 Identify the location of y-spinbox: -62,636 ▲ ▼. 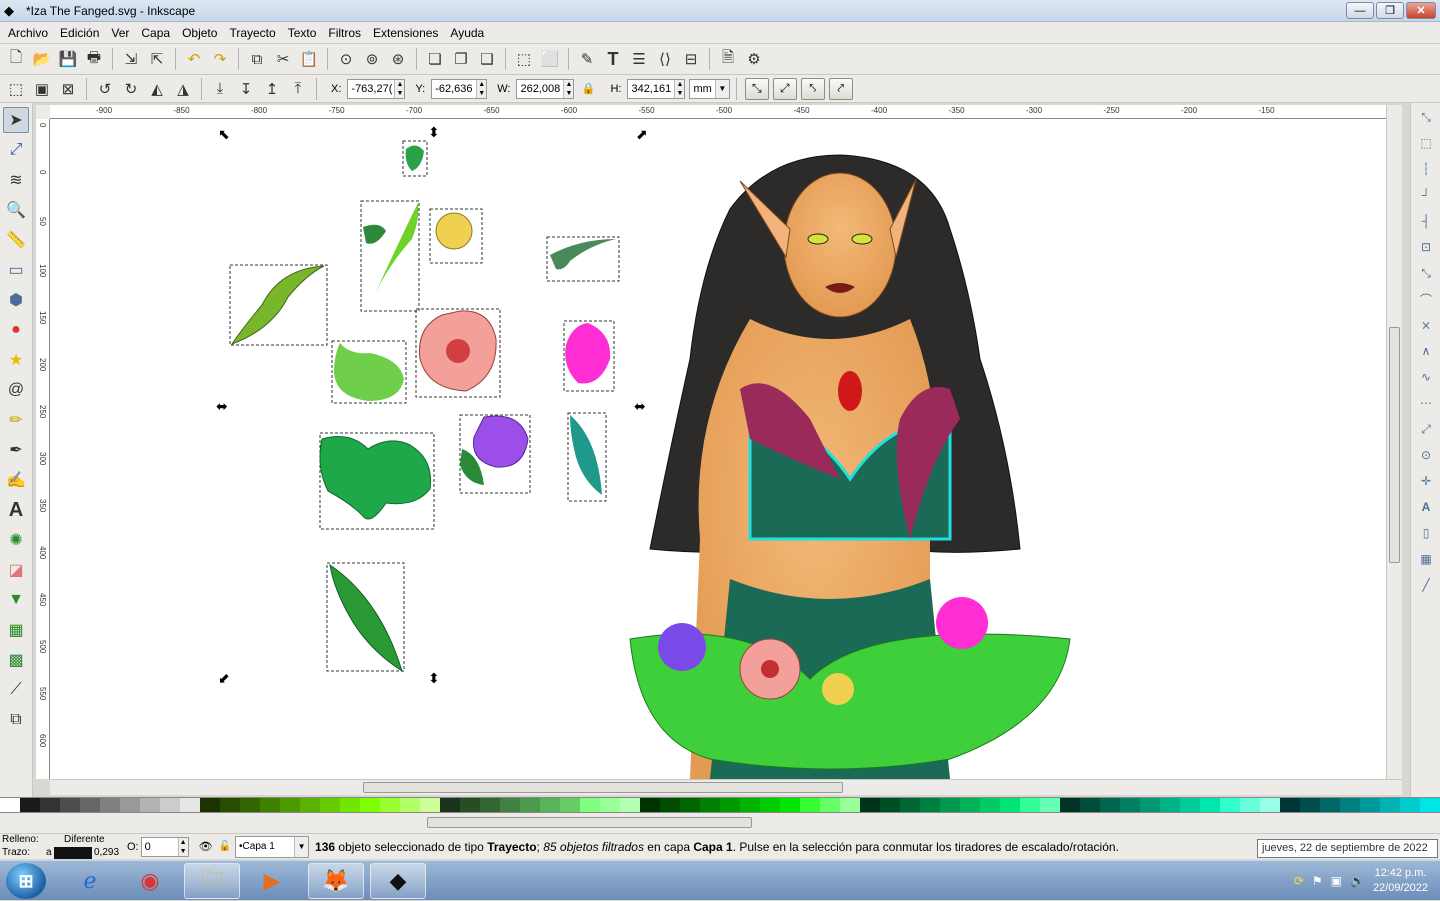
(459, 88).